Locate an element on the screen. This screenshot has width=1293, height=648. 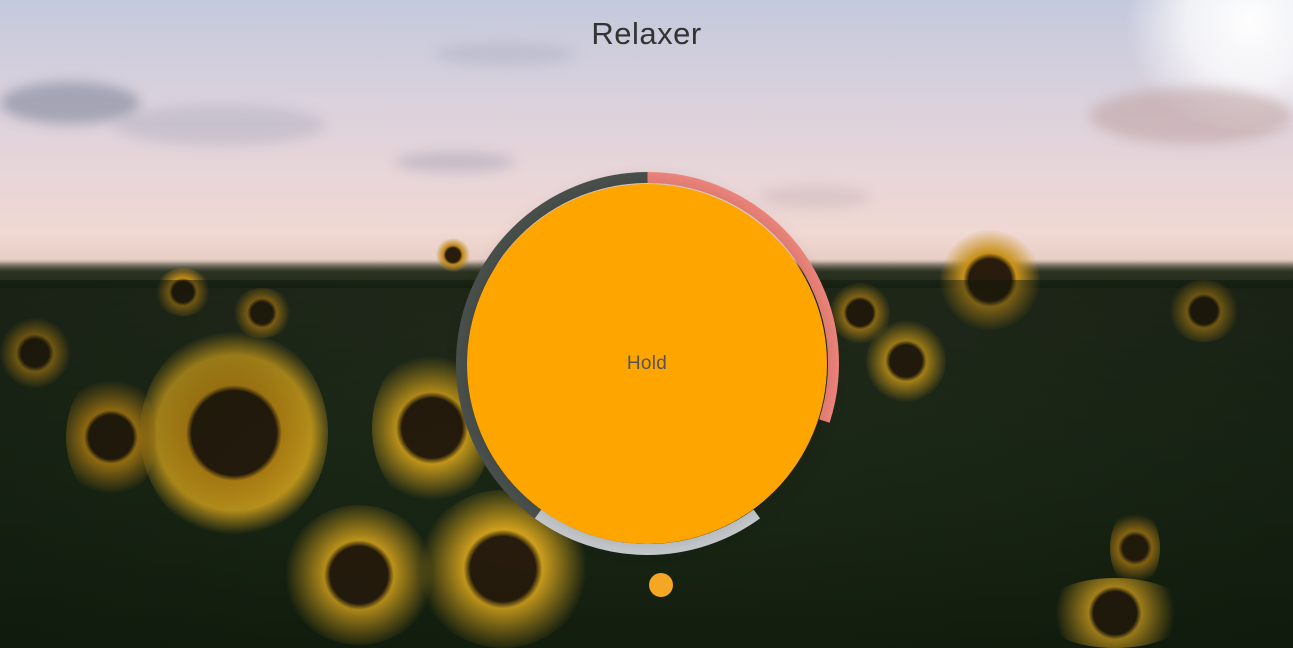
breathing-instruction: Hold is located at coordinates (647, 363).